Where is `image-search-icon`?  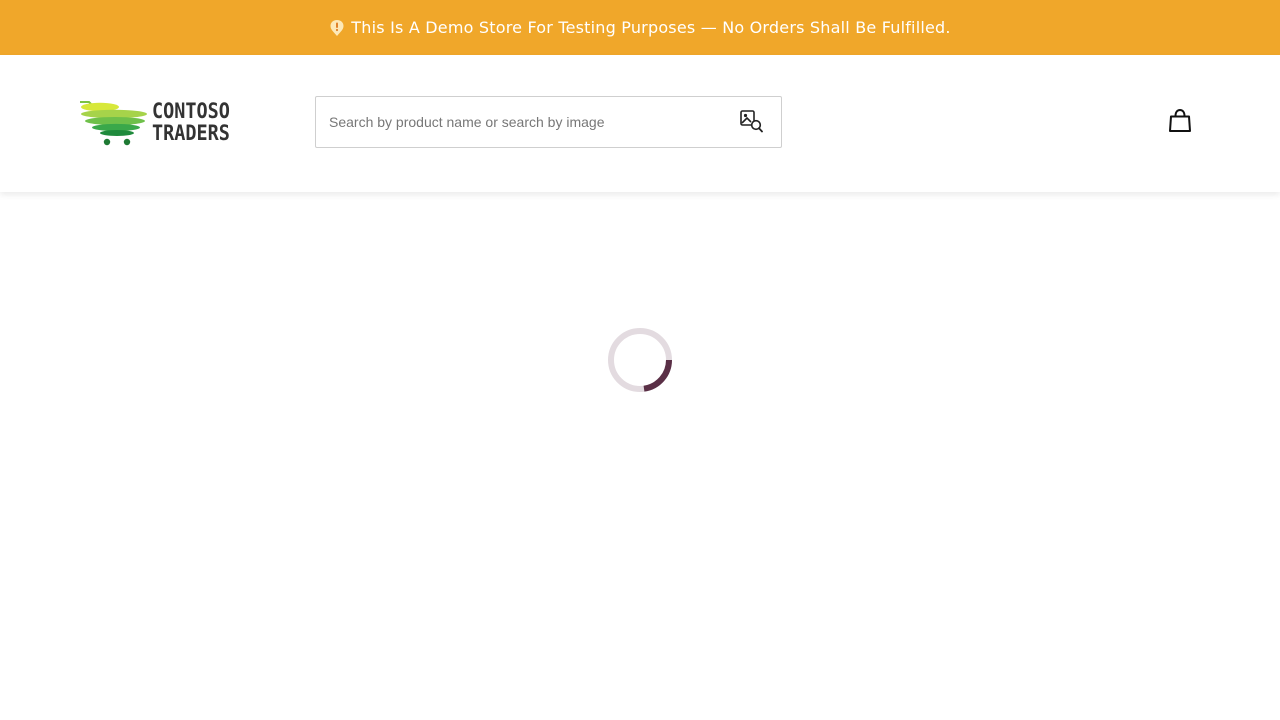 image-search-icon is located at coordinates (752, 122).